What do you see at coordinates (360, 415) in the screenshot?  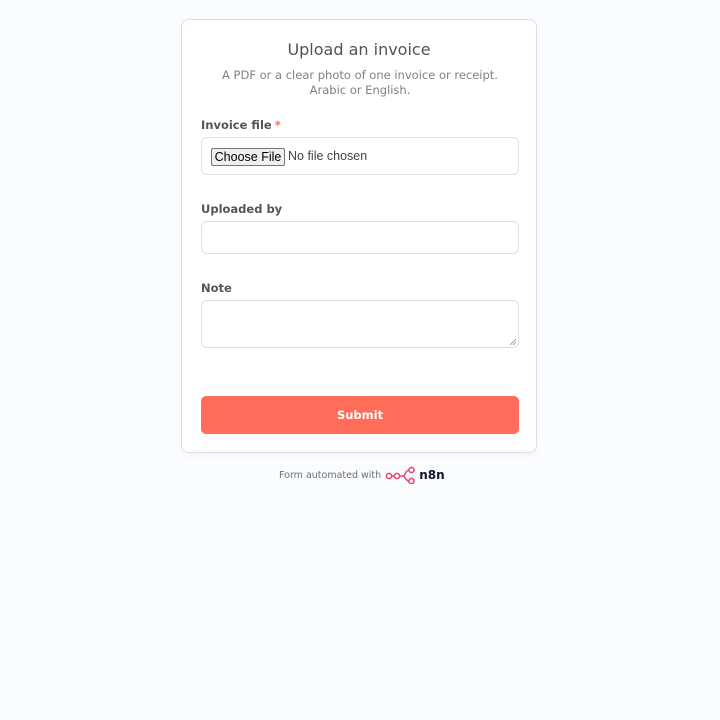 I see `submit-button: Submit` at bounding box center [360, 415].